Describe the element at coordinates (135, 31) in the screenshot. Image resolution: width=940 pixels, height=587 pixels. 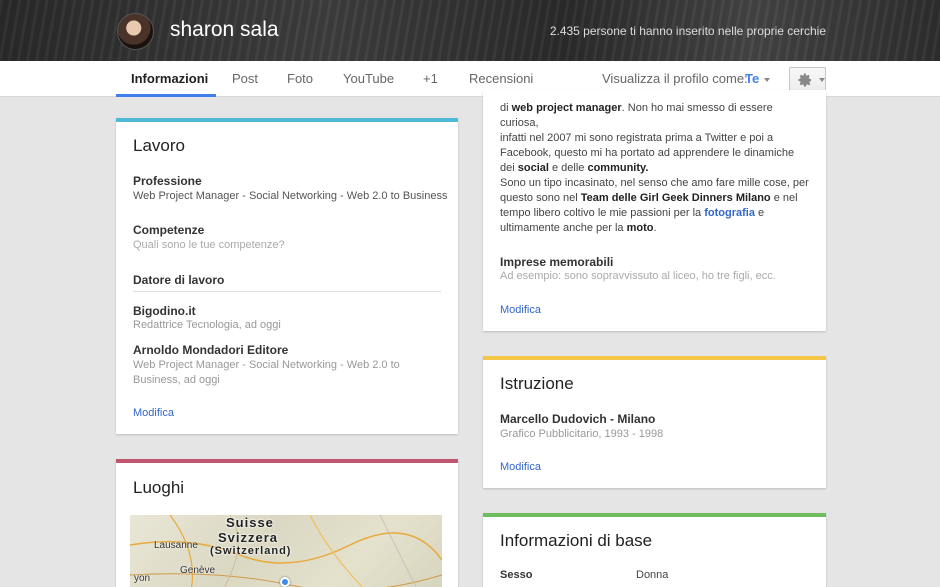
I see `avatar` at that location.